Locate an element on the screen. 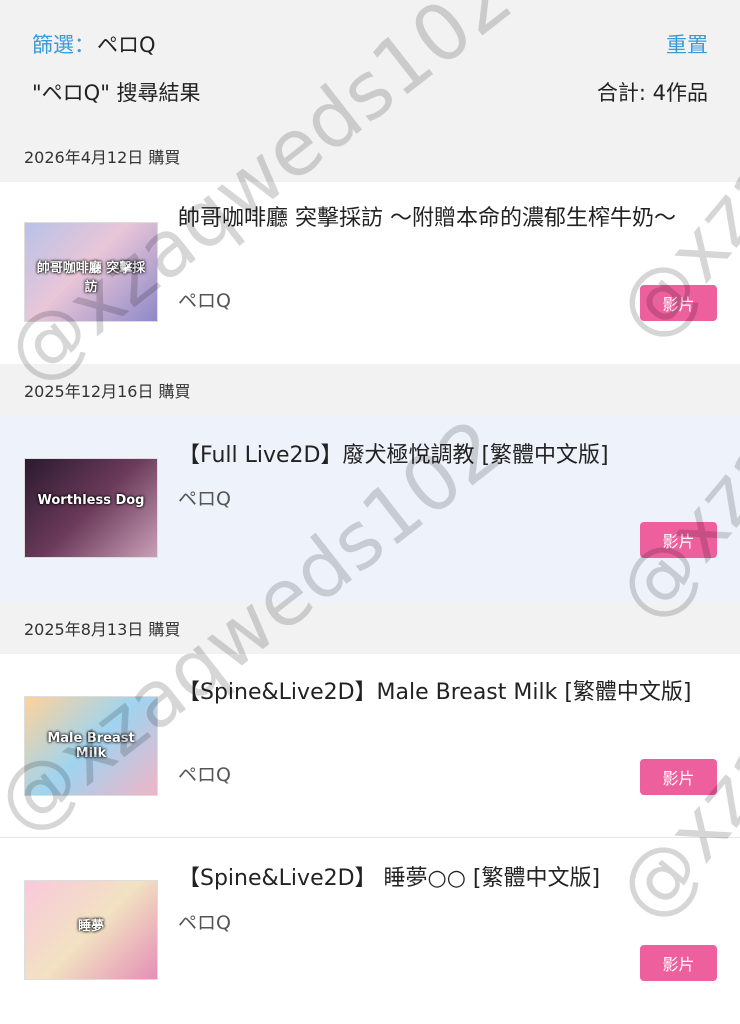  item-thumbnail: Male Breast Milk is located at coordinates (91, 746).